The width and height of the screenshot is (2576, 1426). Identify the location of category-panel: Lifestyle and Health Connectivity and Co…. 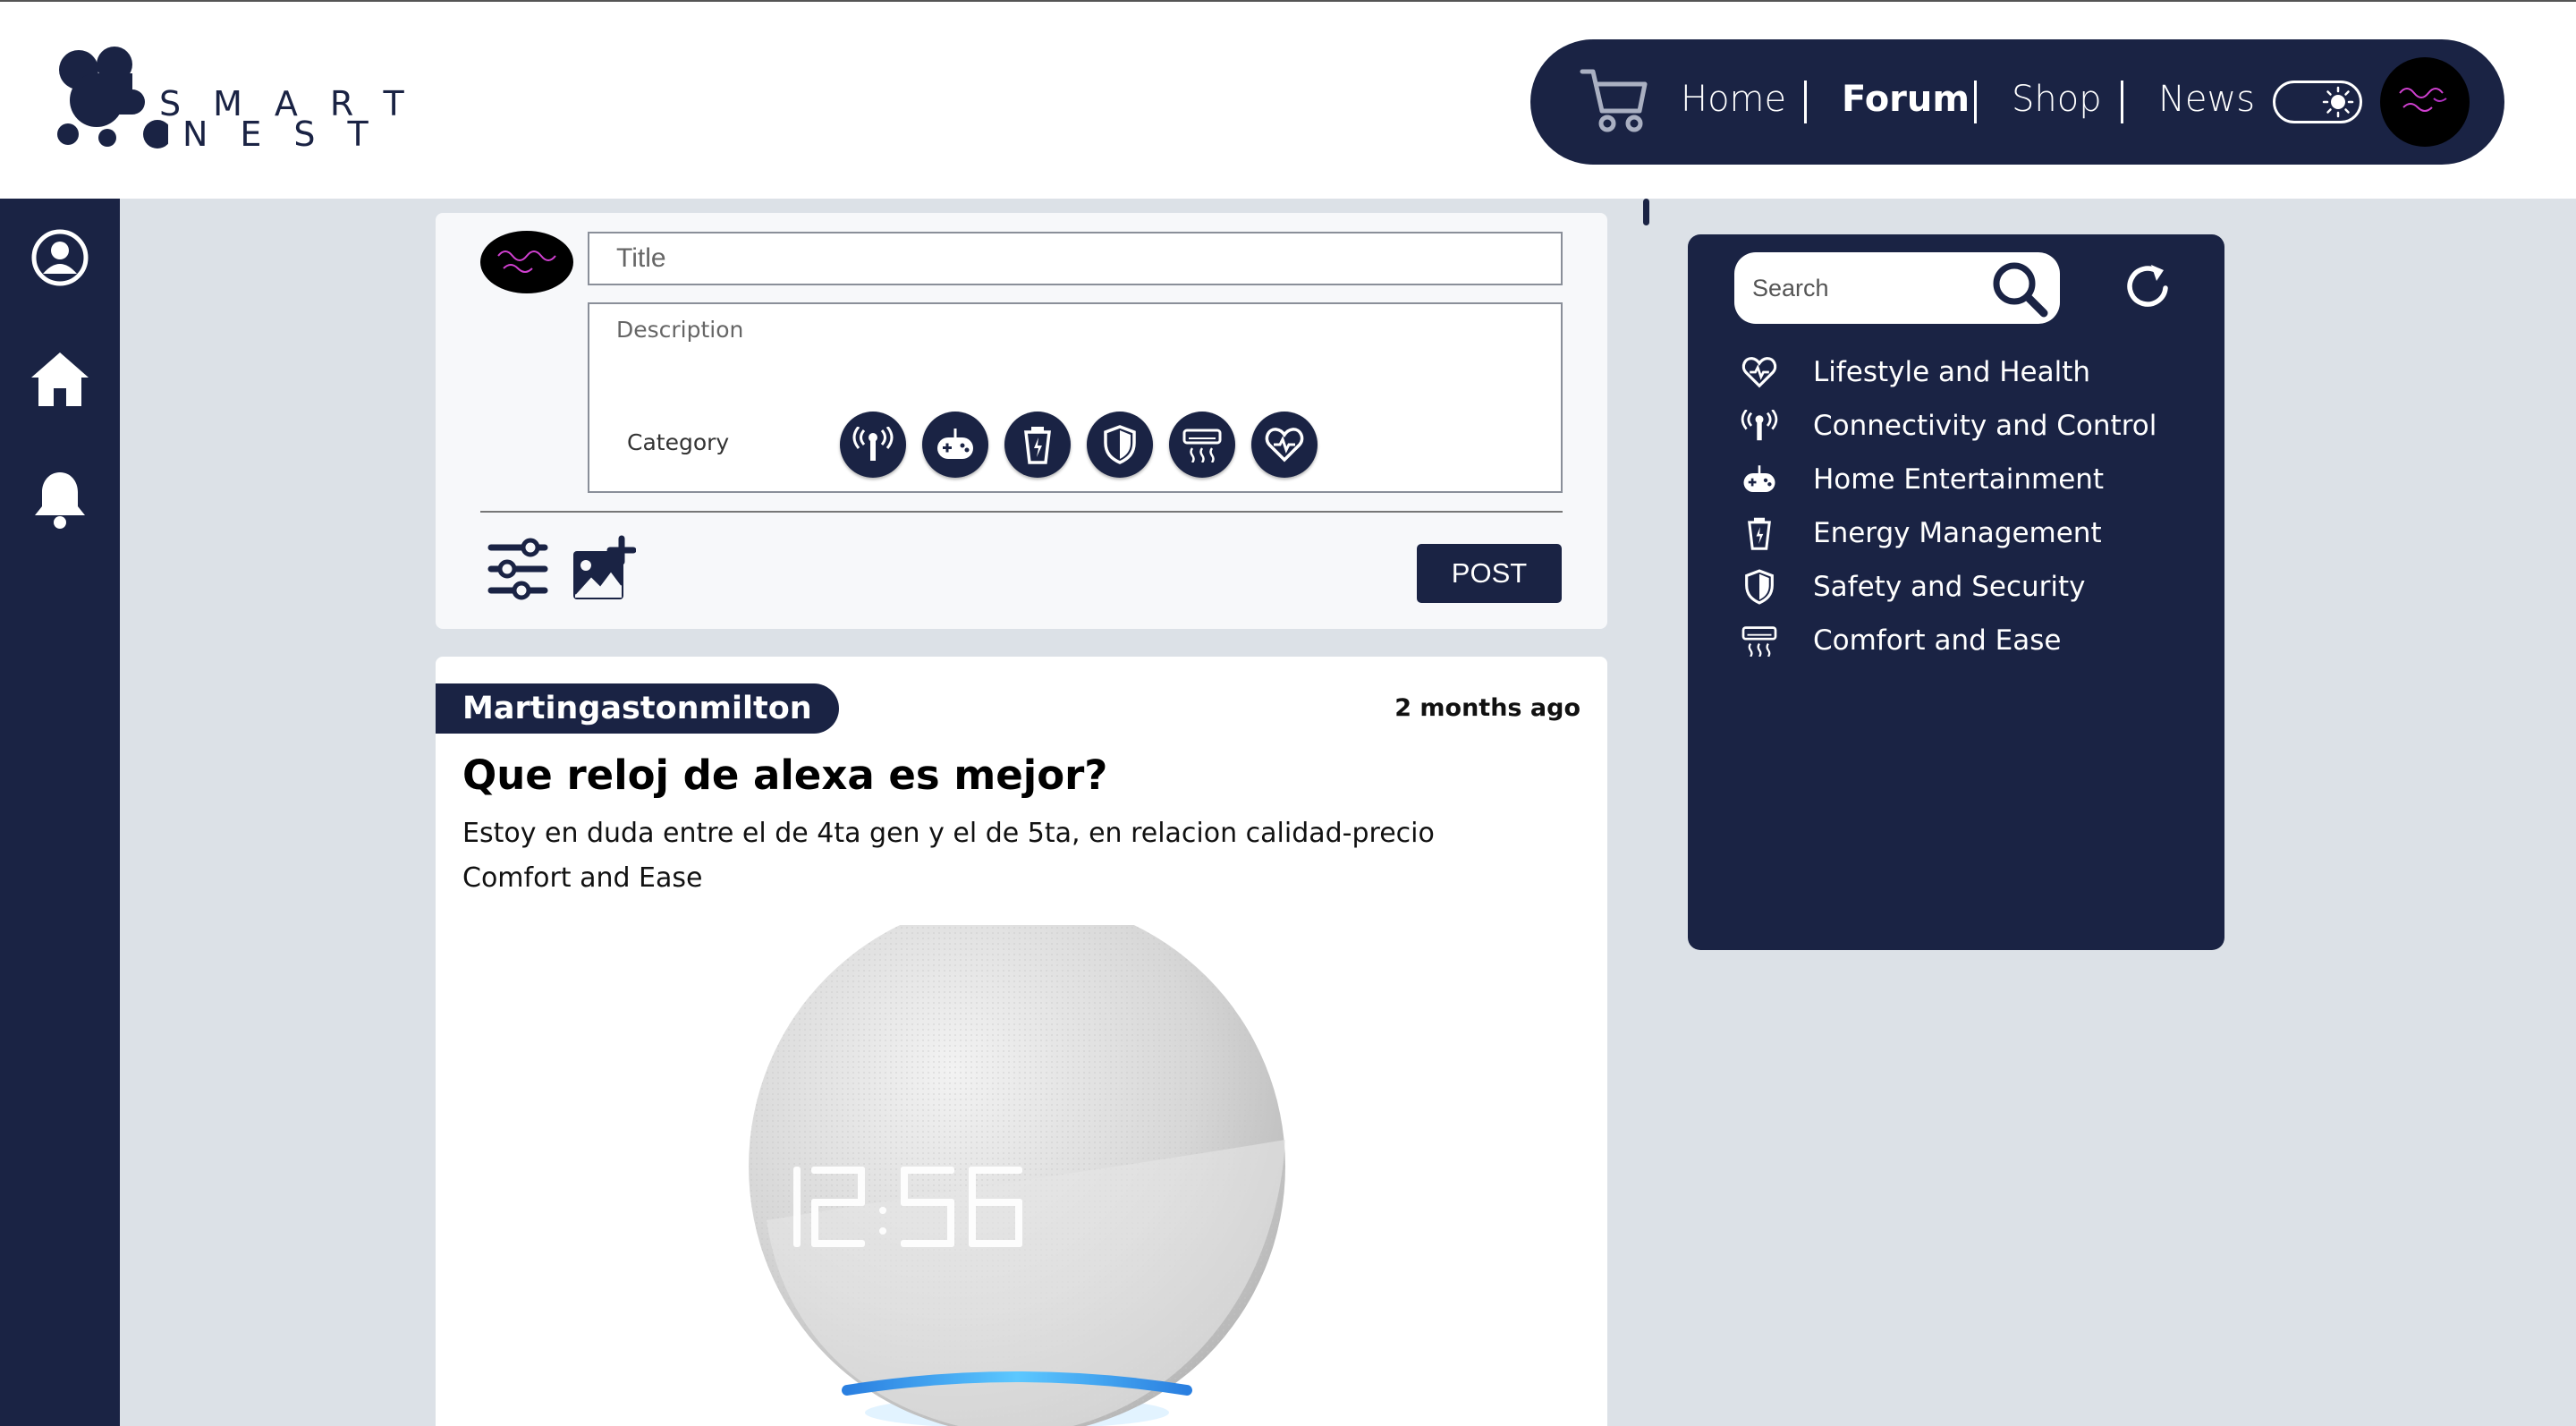
(1956, 592).